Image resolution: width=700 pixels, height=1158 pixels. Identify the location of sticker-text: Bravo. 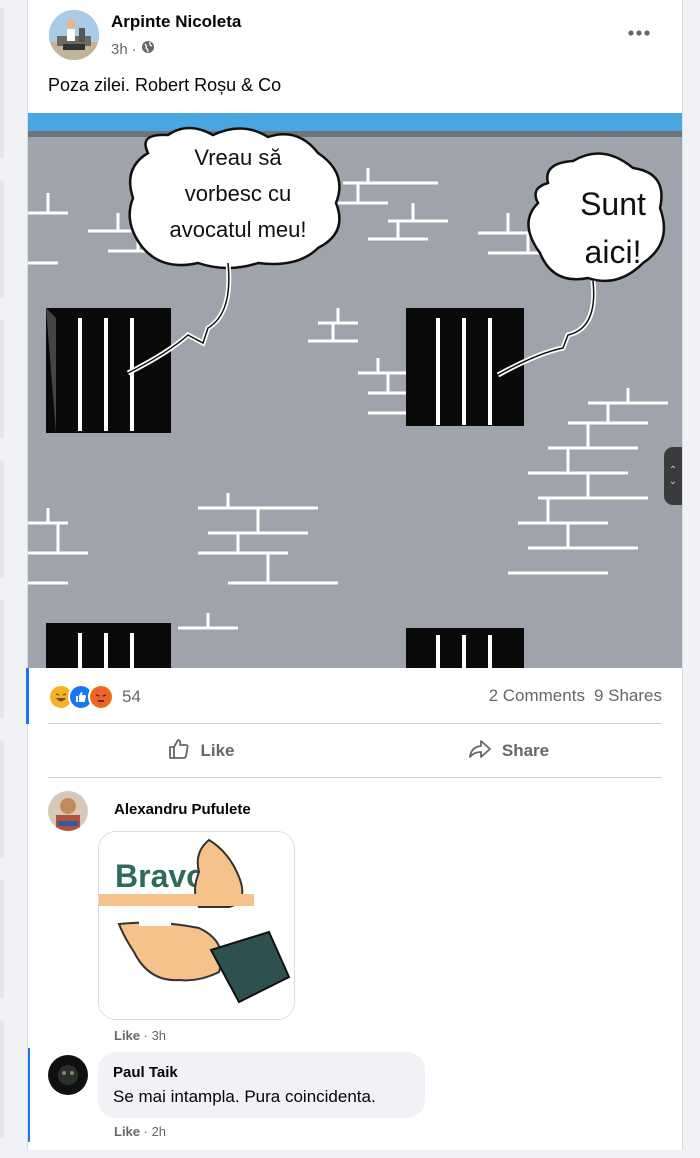
(160, 876).